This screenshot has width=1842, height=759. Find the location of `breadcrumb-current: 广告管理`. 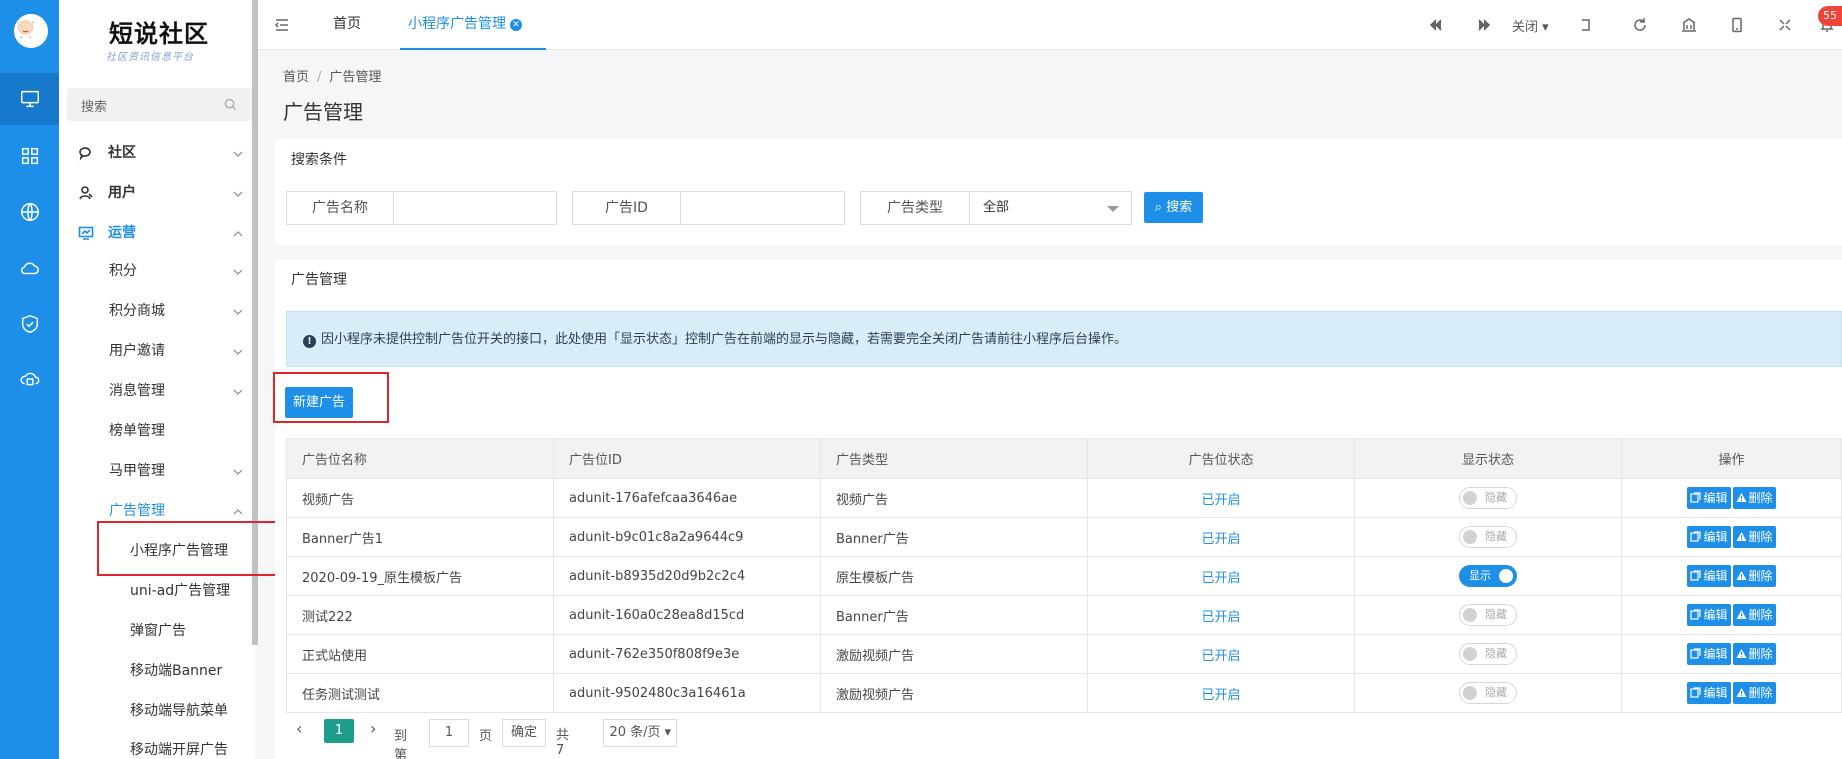

breadcrumb-current: 广告管理 is located at coordinates (355, 77).